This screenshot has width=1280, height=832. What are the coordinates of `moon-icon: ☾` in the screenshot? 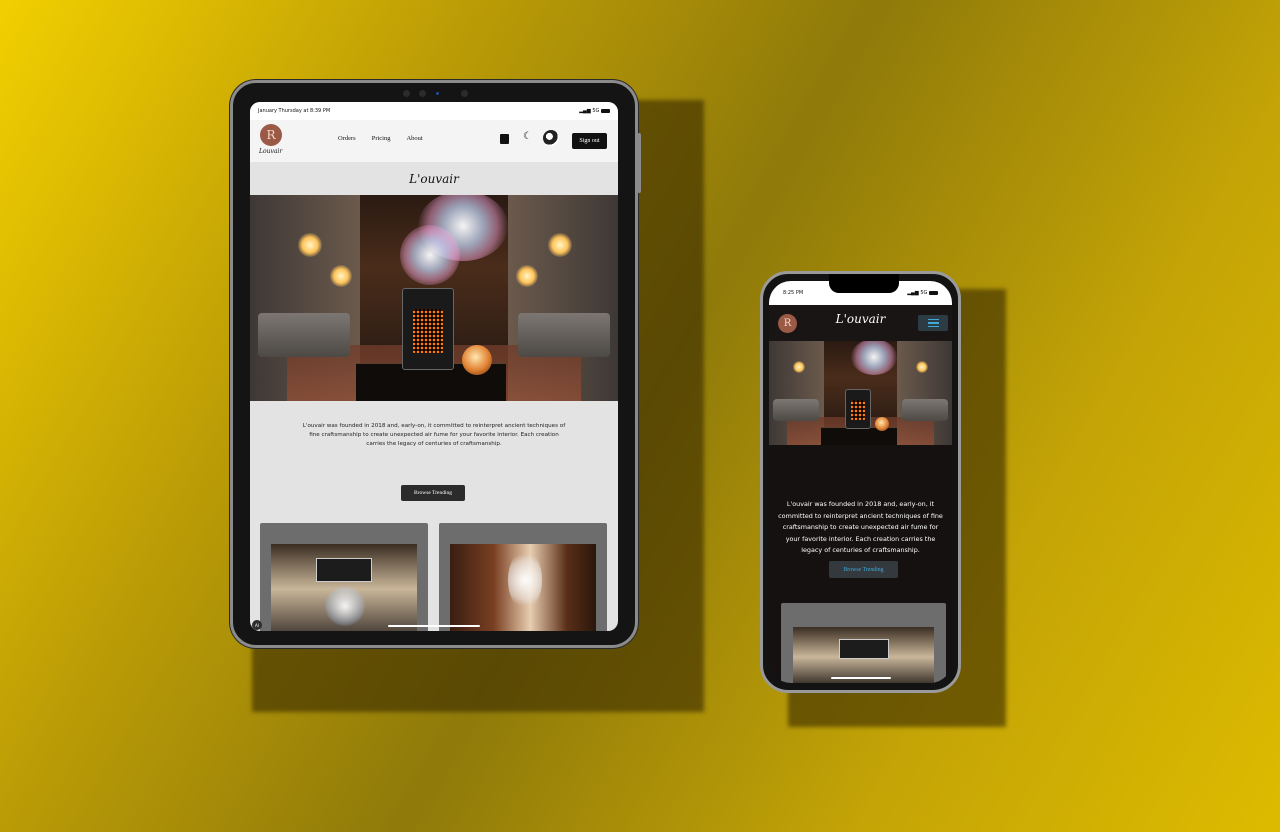 It's located at (527, 136).